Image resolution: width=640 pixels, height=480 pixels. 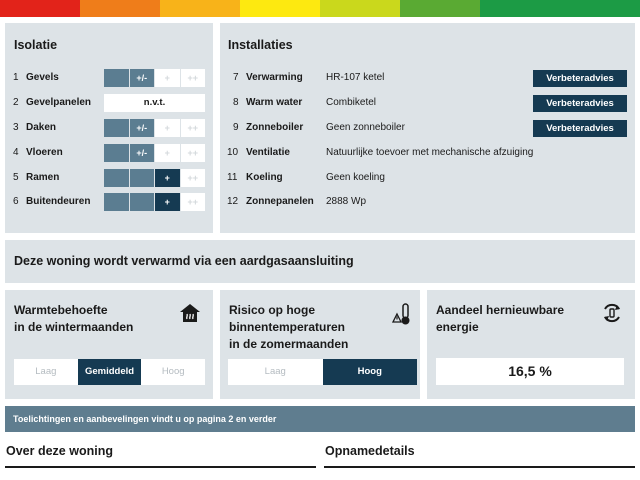 What do you see at coordinates (232, 177) in the screenshot?
I see `row-number: 11` at bounding box center [232, 177].